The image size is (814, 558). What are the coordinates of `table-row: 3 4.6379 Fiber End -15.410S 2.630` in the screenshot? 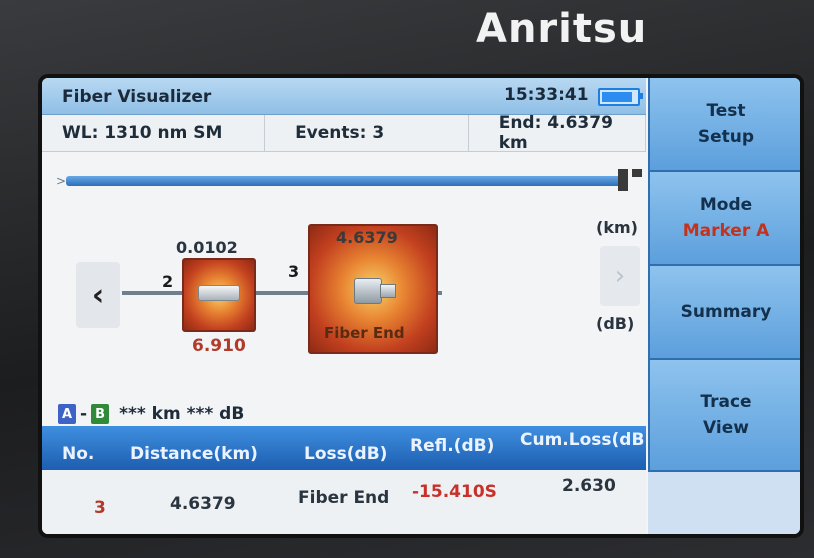 It's located at (344, 502).